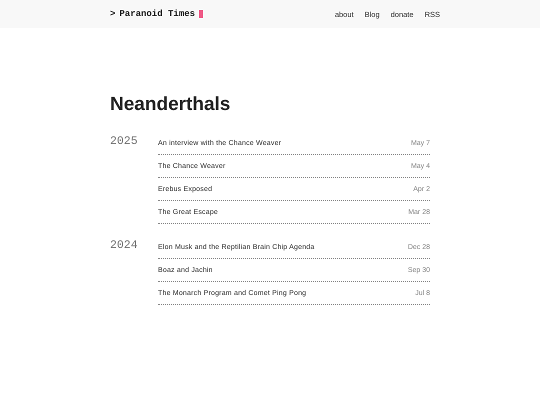  What do you see at coordinates (157, 14) in the screenshot?
I see `site-title: Paranoid Times` at bounding box center [157, 14].